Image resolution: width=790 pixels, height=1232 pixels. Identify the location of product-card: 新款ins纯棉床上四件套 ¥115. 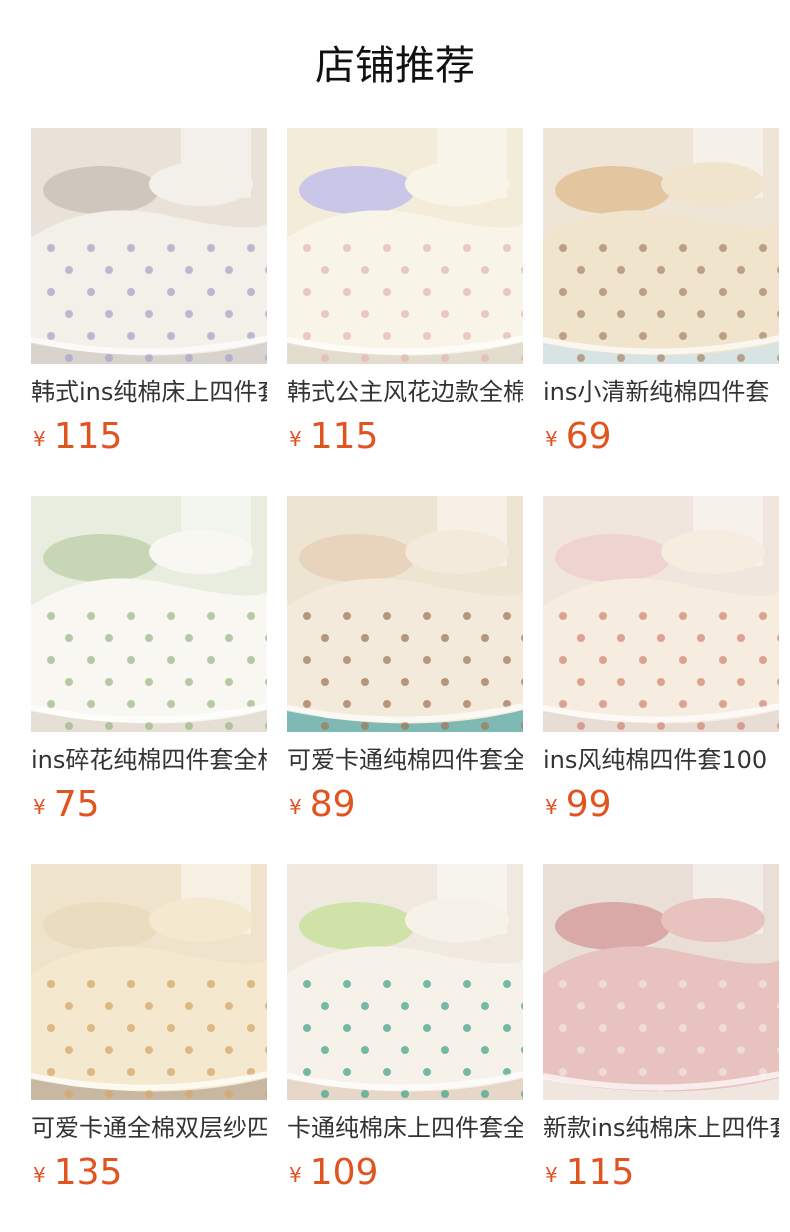
(661, 1028).